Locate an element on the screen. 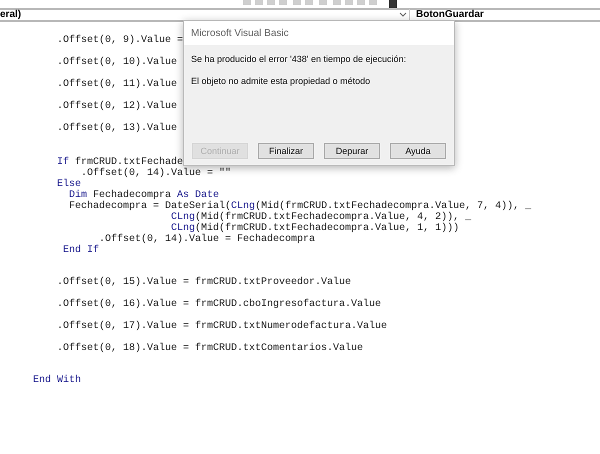 The width and height of the screenshot is (600, 454). code-line: .Offset(0, 9).Value = is located at coordinates (120, 40).